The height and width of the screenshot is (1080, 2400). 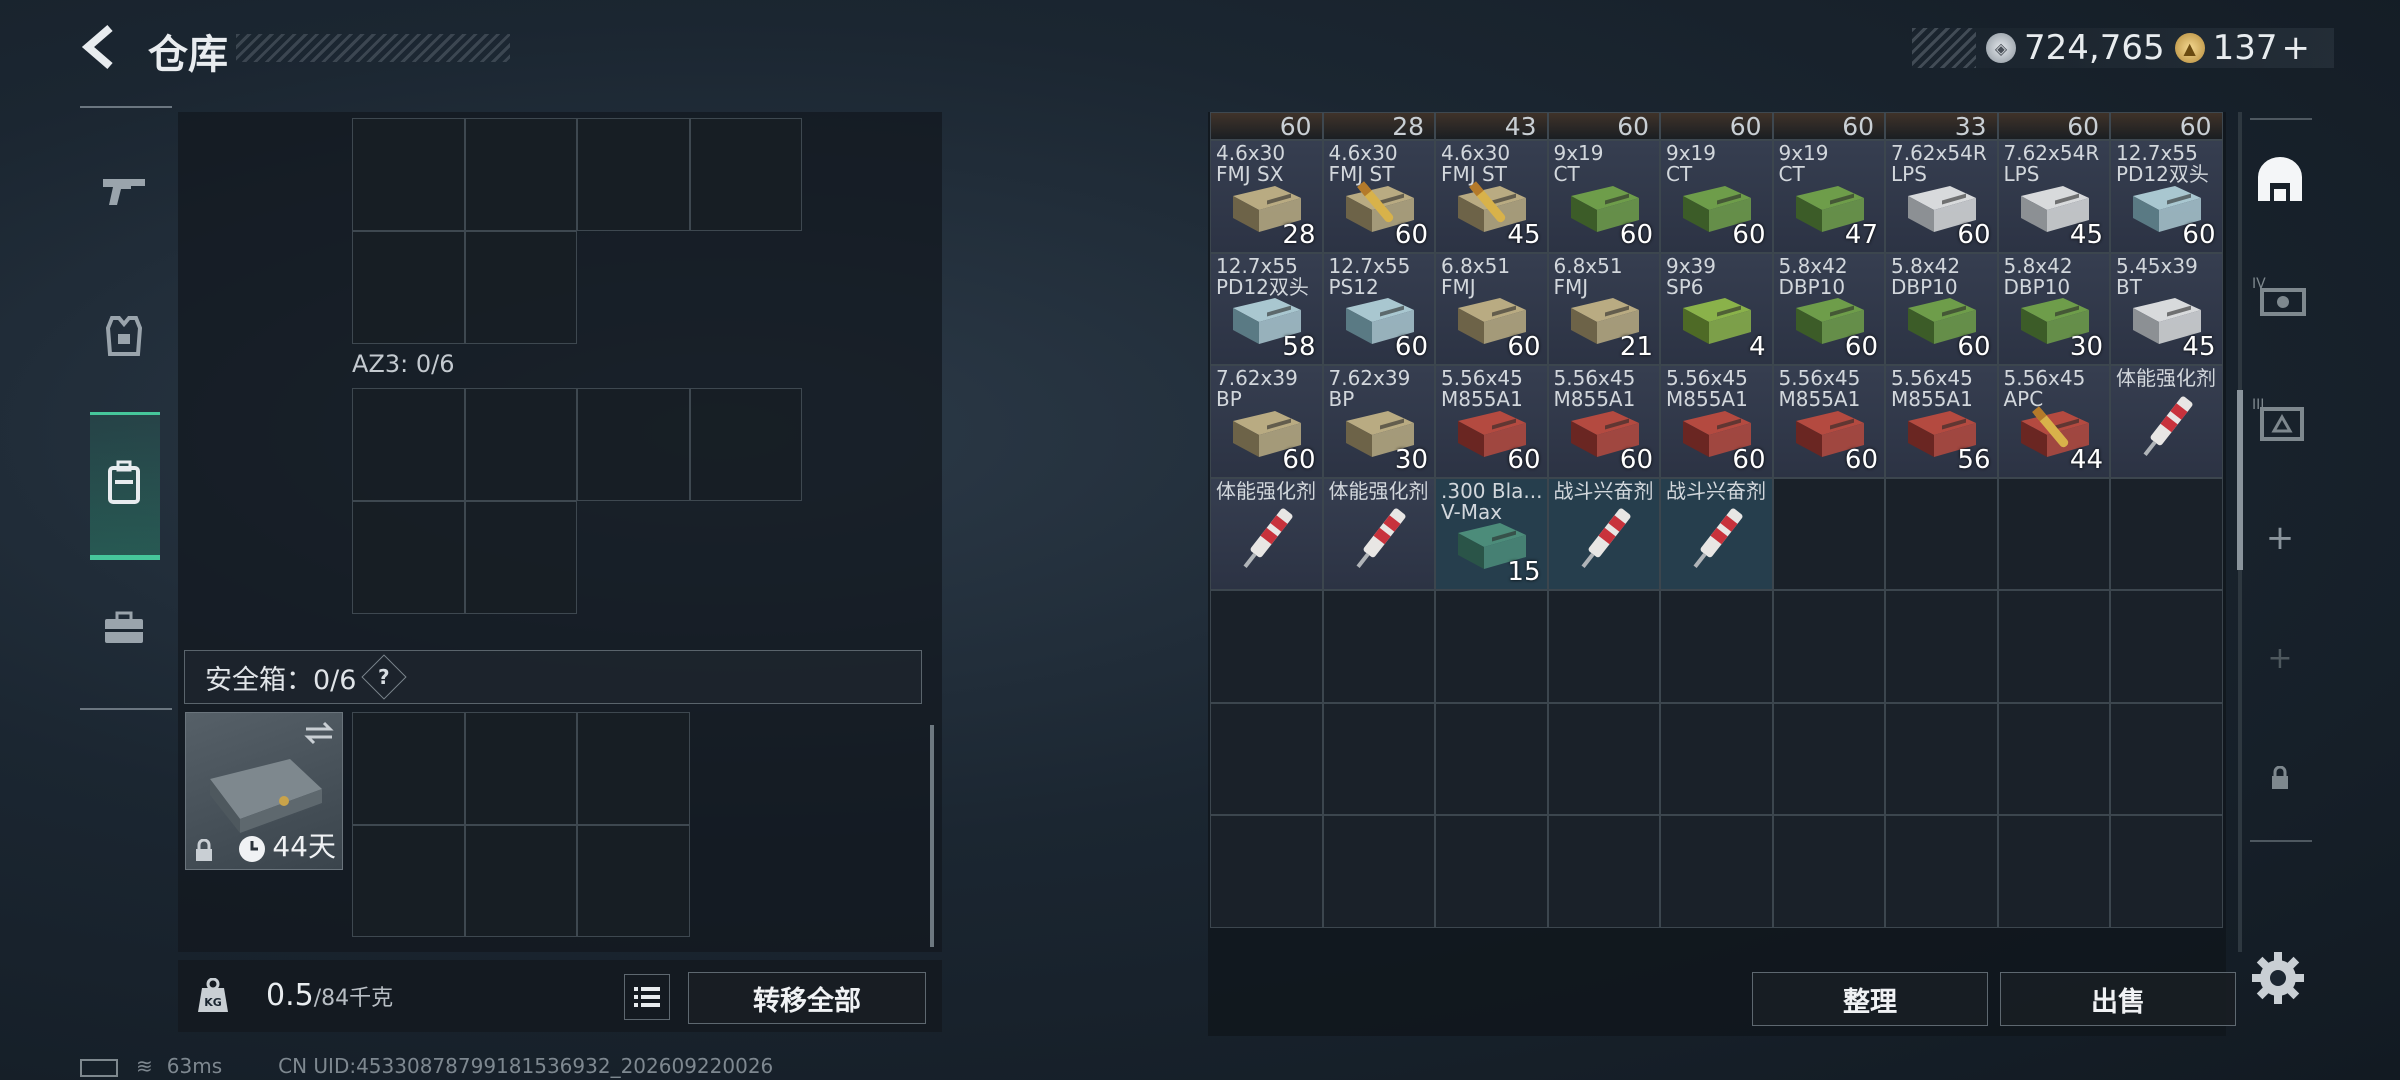 I want to click on stash-scrollbar, so click(x=2240, y=480).